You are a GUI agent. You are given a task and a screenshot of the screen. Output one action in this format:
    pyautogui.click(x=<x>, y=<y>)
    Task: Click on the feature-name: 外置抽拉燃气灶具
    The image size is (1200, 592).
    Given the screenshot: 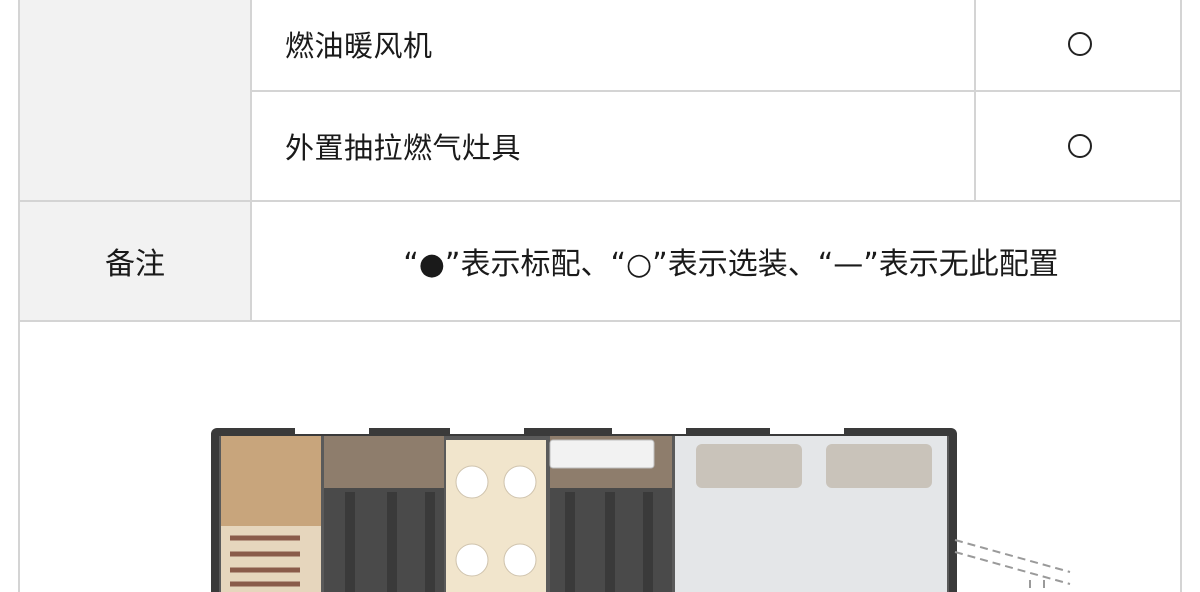 What is the action you would take?
    pyautogui.click(x=403, y=148)
    